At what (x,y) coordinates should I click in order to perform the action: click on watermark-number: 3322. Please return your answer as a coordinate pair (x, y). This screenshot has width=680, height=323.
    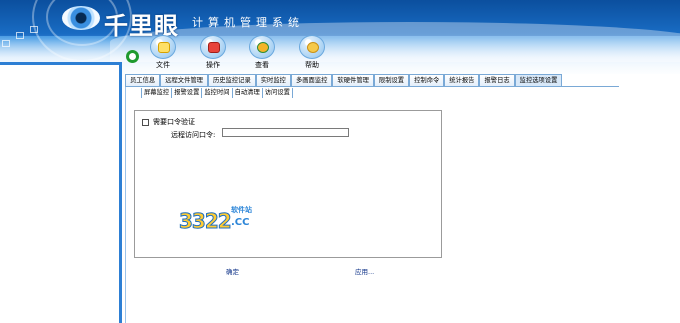
    Looking at the image, I should click on (206, 221).